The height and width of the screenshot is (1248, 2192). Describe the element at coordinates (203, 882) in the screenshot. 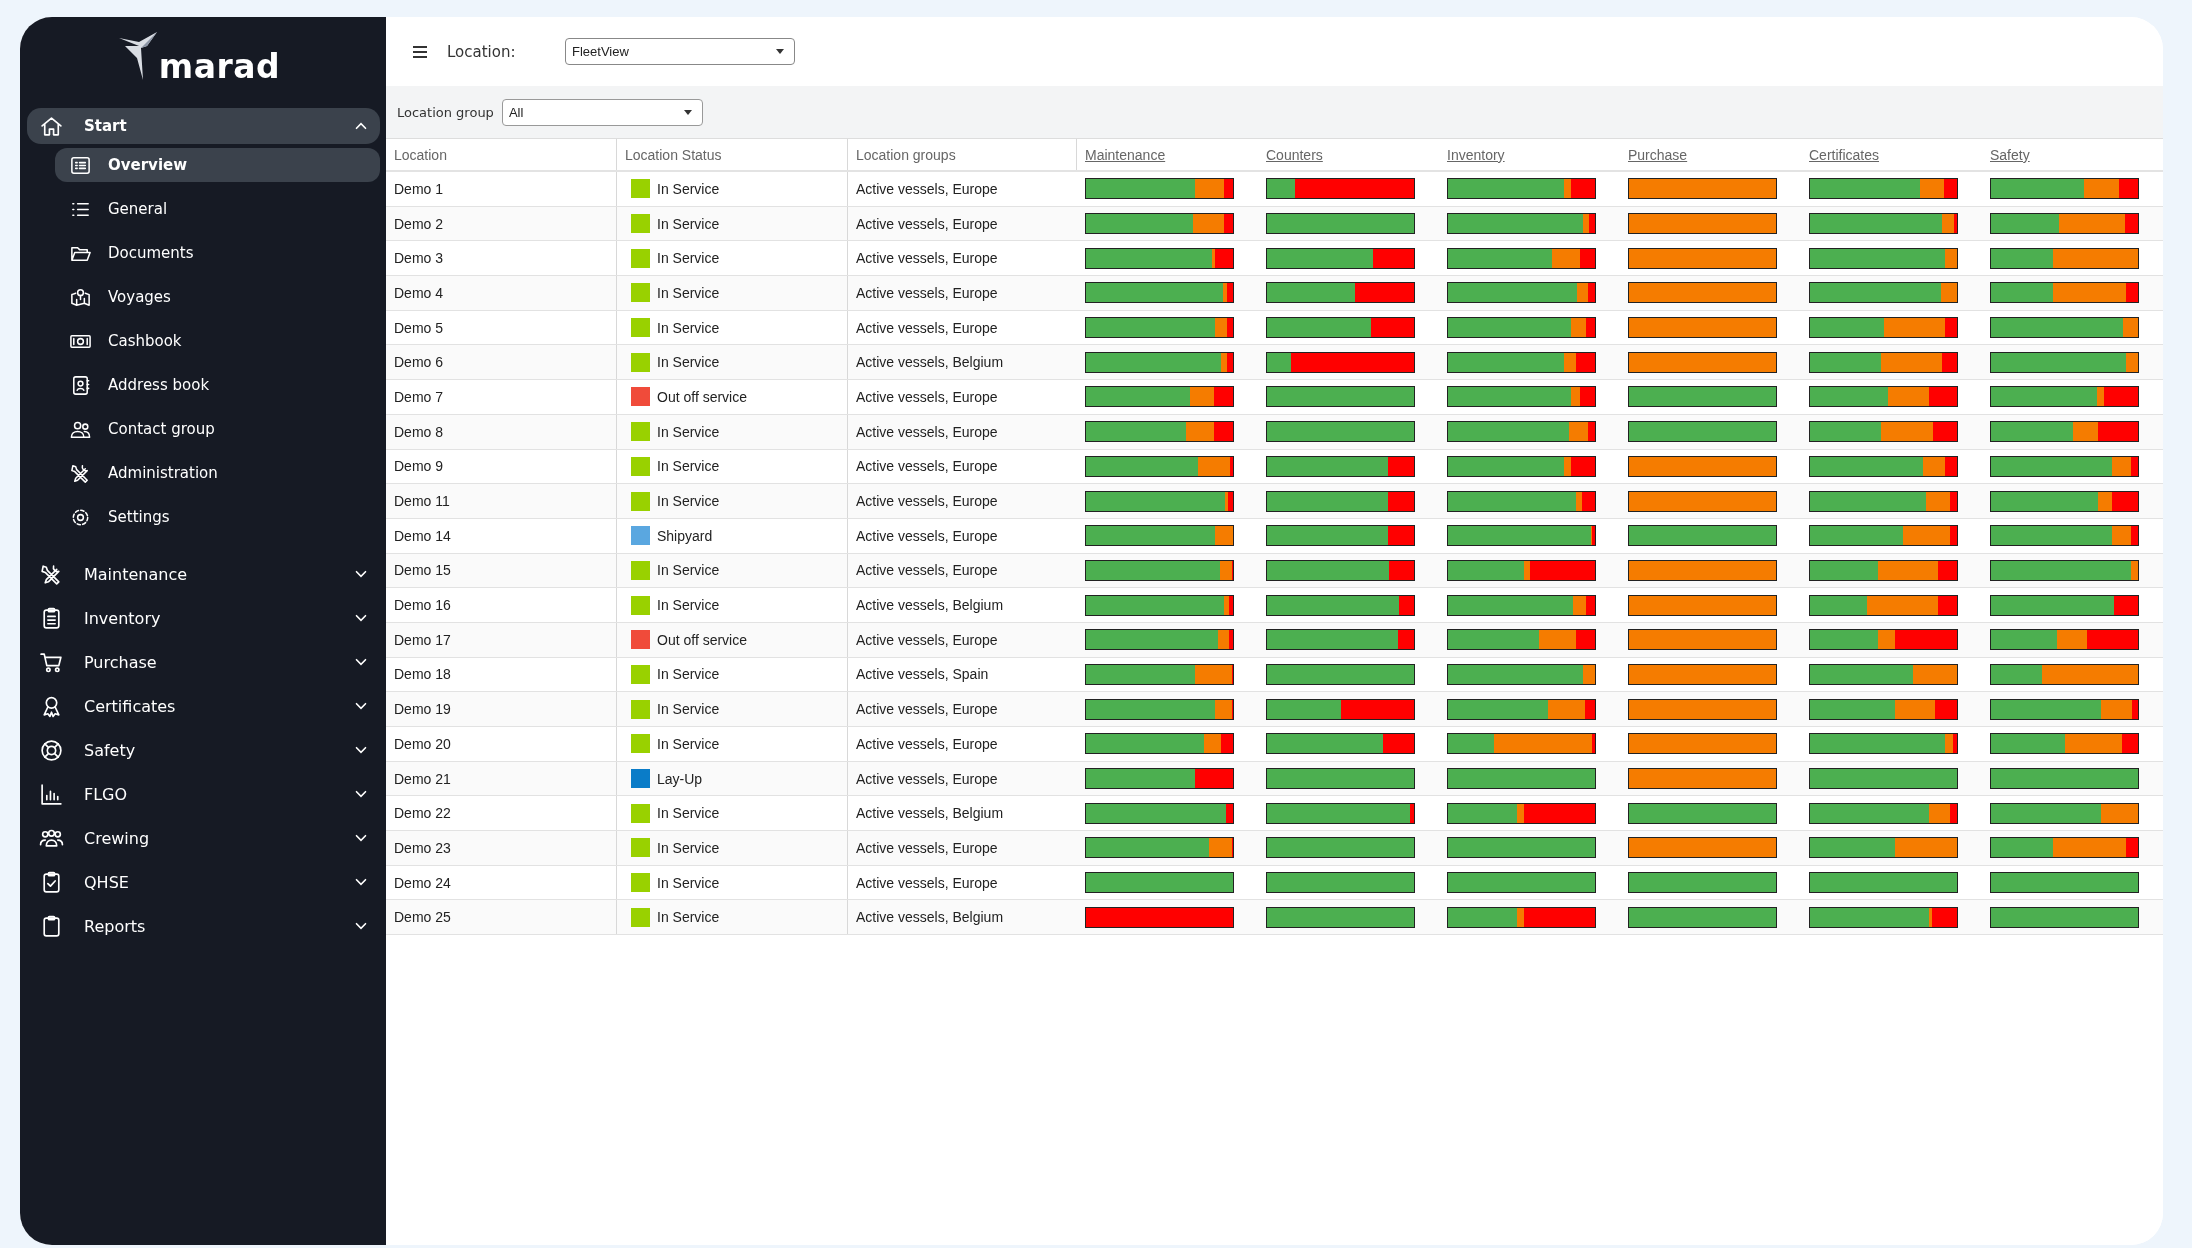

I see `sidebar-item: QHSE` at that location.